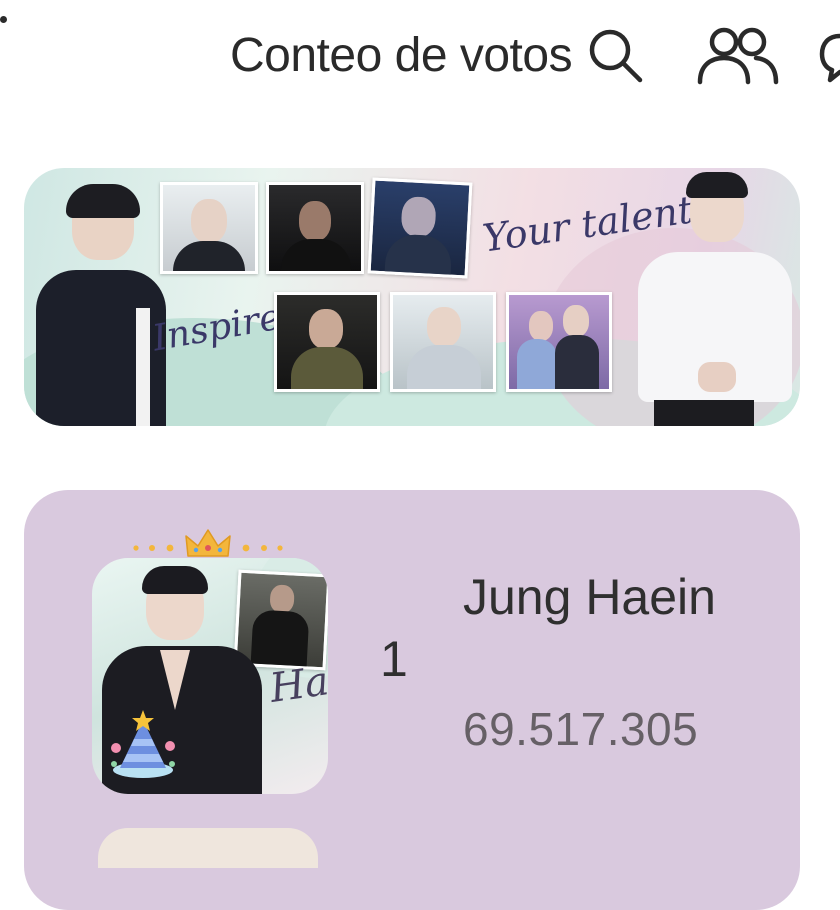 Image resolution: width=840 pixels, height=910 pixels. I want to click on people-button, so click(737, 55).